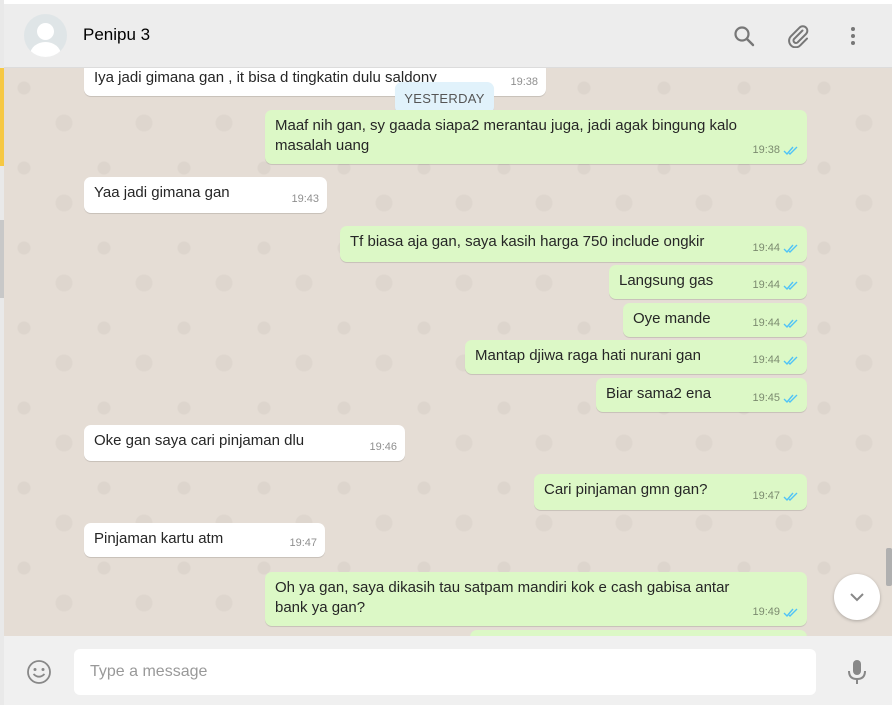 This screenshot has width=892, height=705. Describe the element at coordinates (666, 280) in the screenshot. I see `message-text: Langsung gas` at that location.